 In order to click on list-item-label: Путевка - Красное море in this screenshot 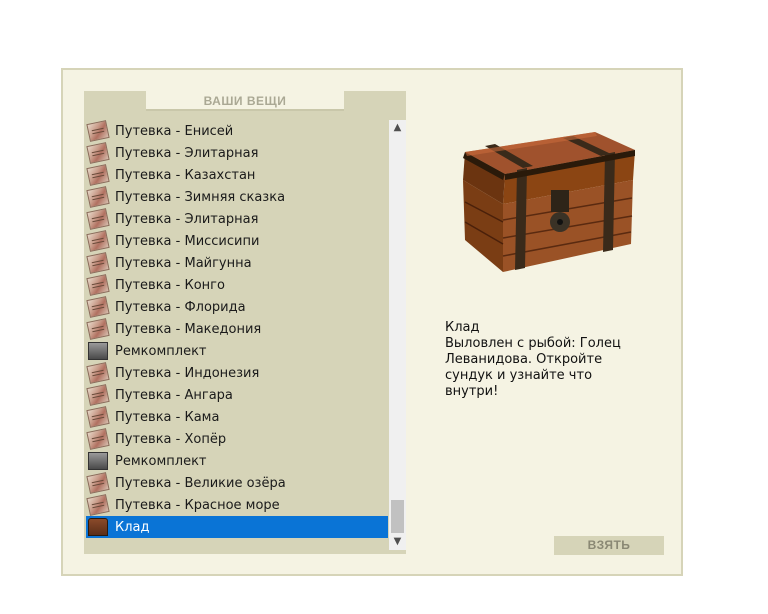, I will do `click(197, 505)`.